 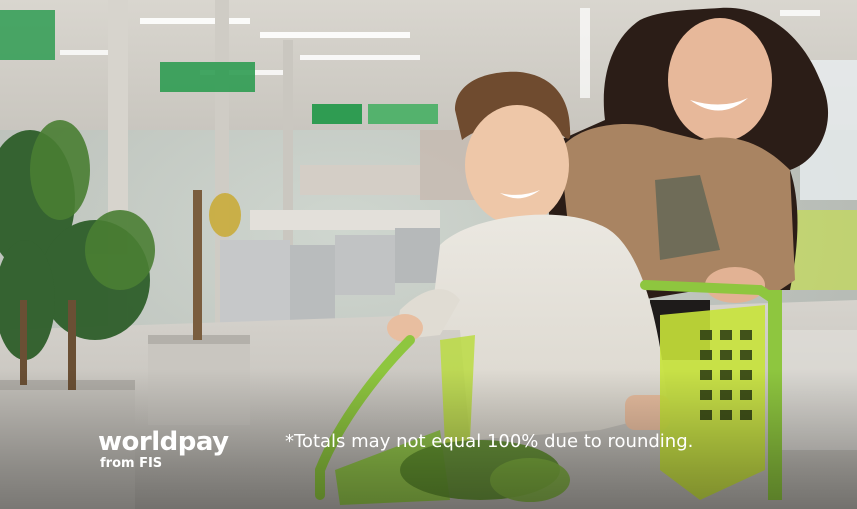 I want to click on worldpay-logo: worldpay from FIS, so click(x=163, y=450).